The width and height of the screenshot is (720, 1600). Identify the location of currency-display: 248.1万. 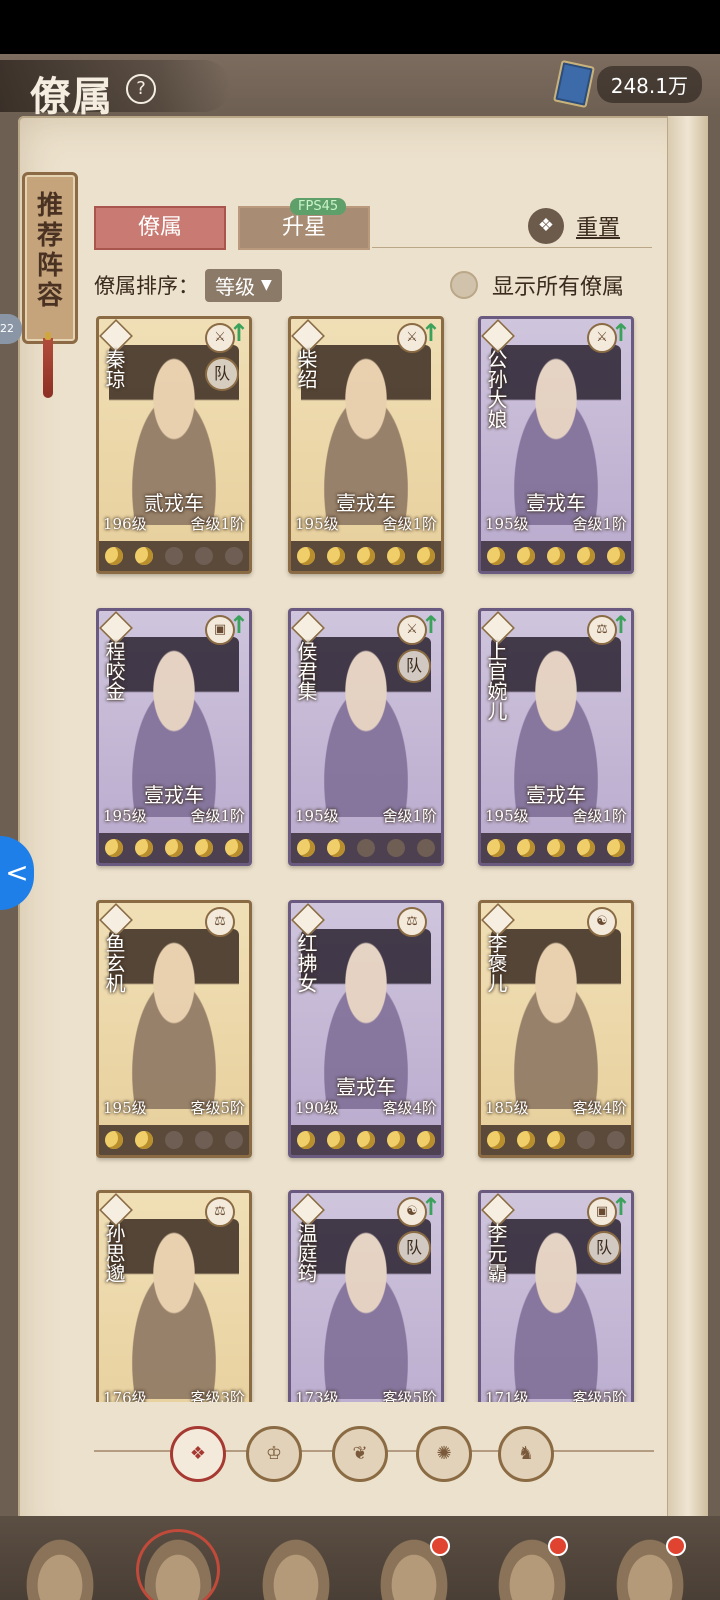
(627, 84).